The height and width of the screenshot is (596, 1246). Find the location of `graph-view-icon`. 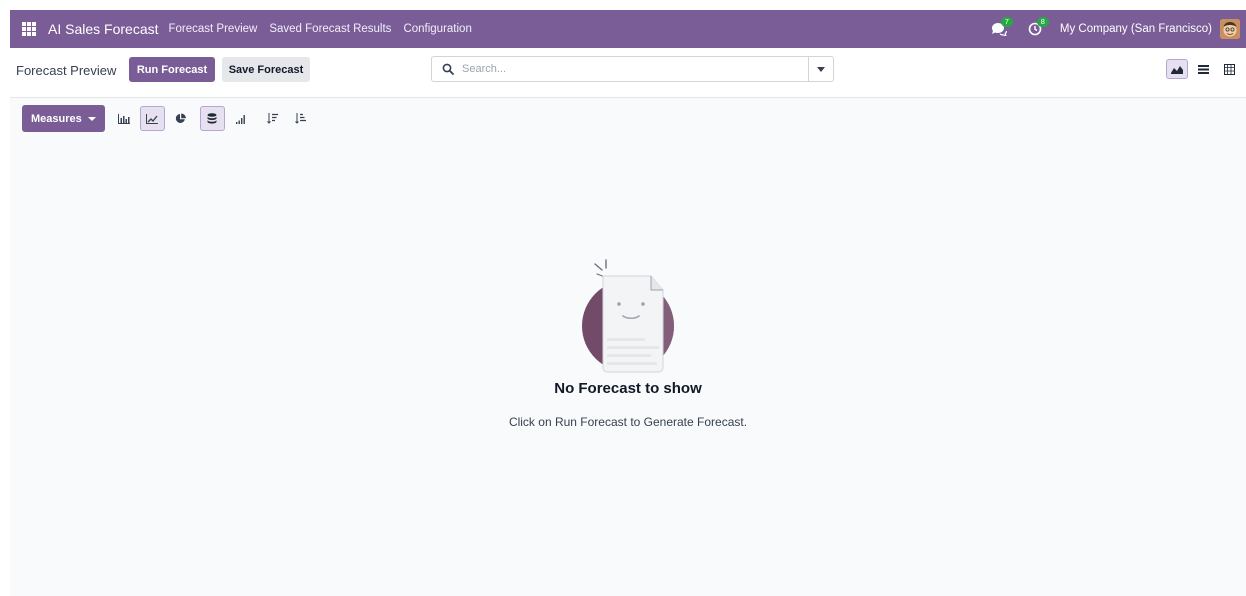

graph-view-icon is located at coordinates (1177, 70).